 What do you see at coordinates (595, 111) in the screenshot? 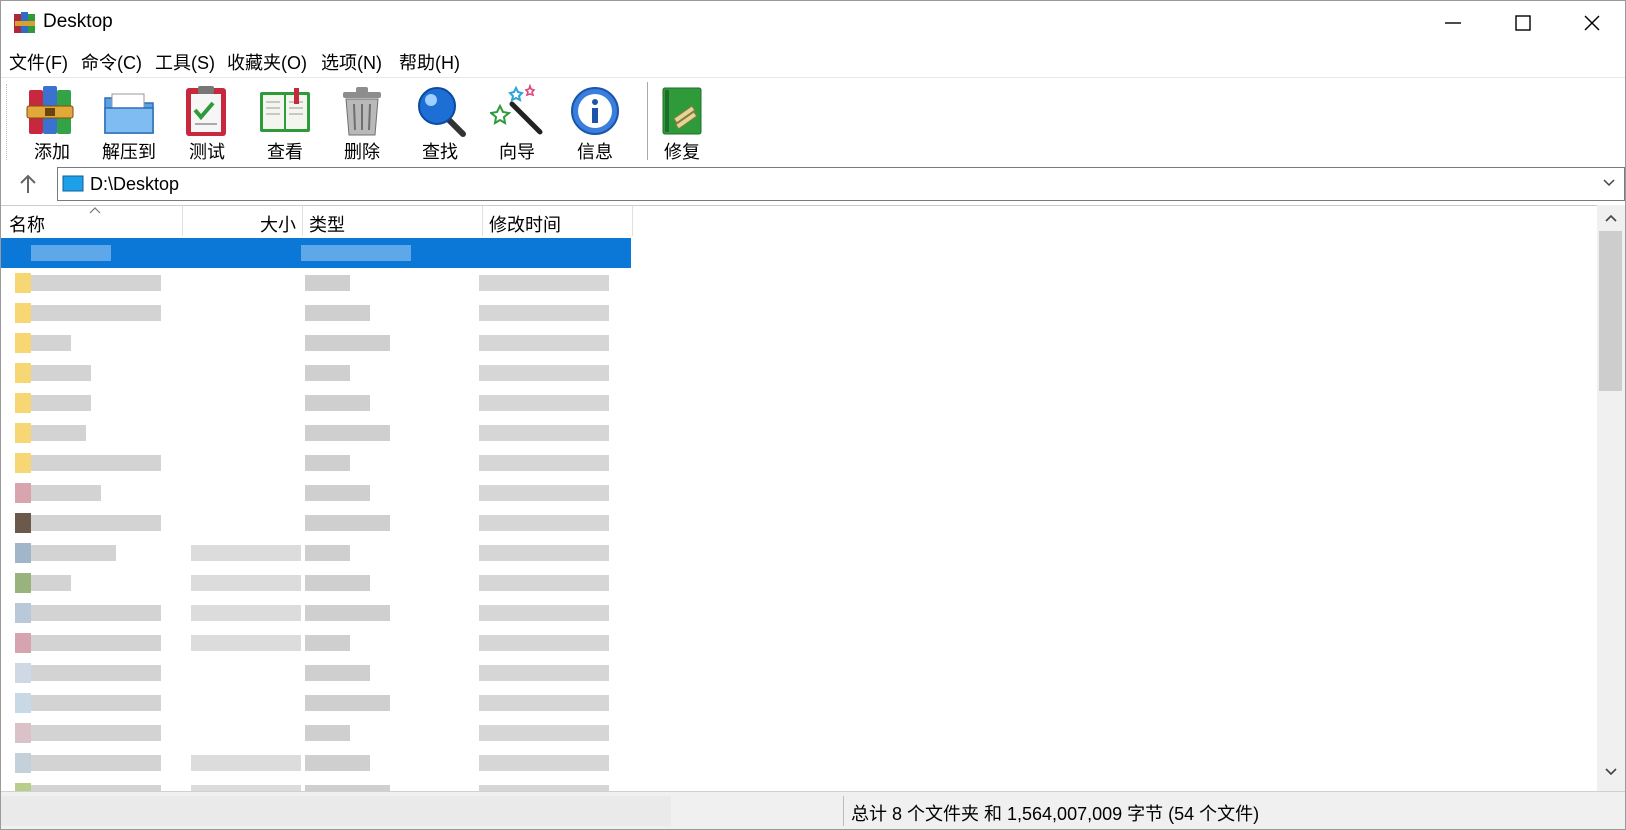
I see `info-icon` at bounding box center [595, 111].